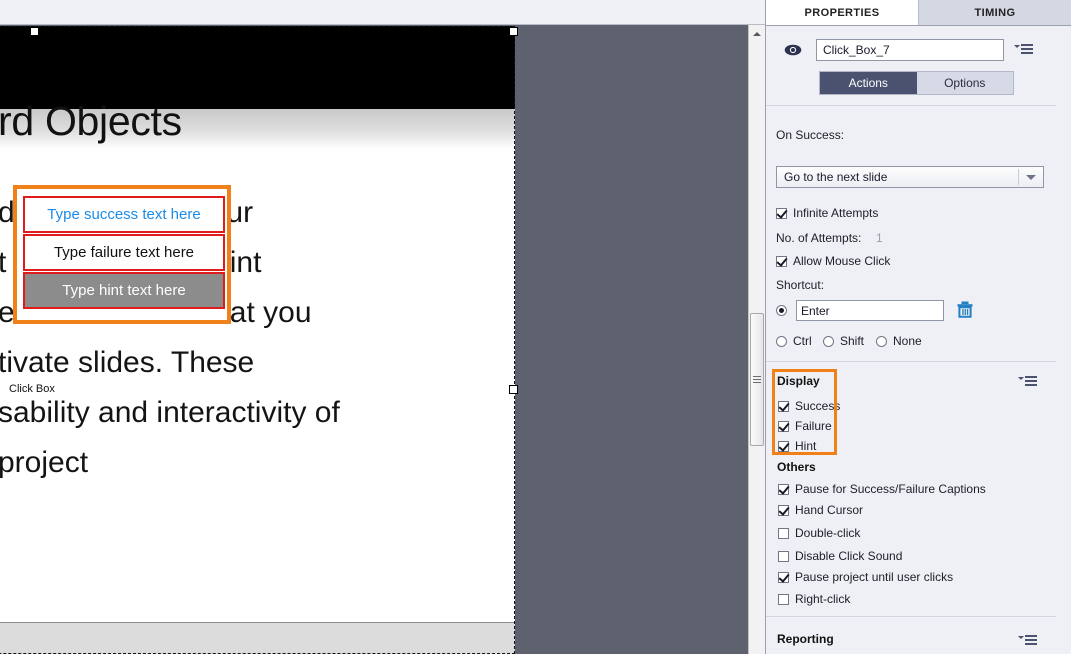 The width and height of the screenshot is (1071, 654). I want to click on slide-body-line: tivate slides. These, so click(127, 362).